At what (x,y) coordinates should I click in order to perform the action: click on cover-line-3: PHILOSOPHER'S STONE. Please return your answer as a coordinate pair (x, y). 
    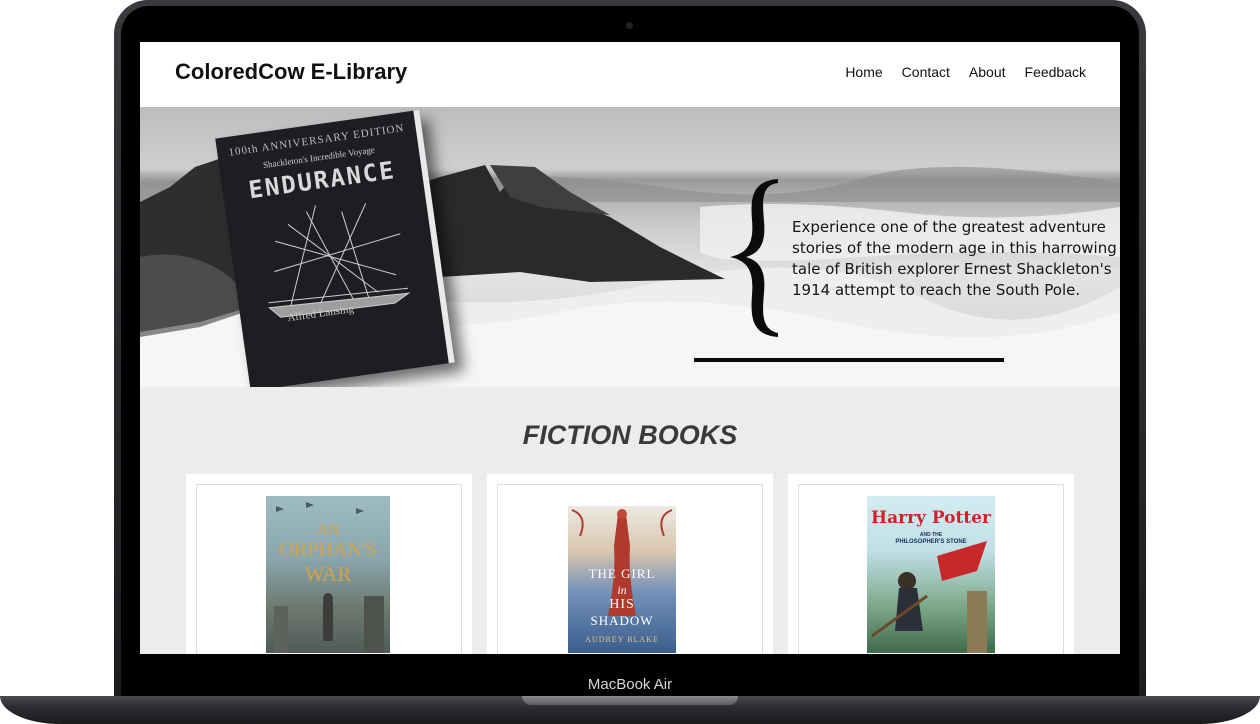
    Looking at the image, I should click on (931, 542).